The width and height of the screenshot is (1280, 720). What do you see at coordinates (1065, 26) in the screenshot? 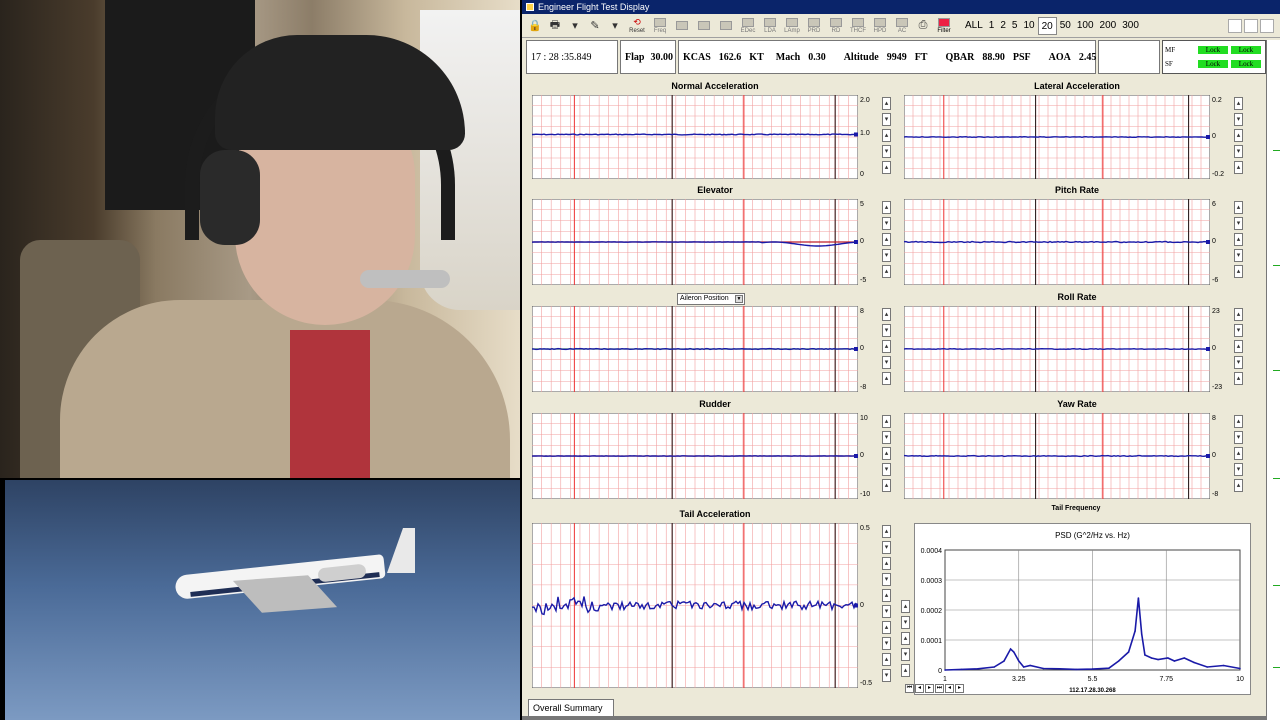
I see `zoom-button-50: 50` at bounding box center [1065, 26].